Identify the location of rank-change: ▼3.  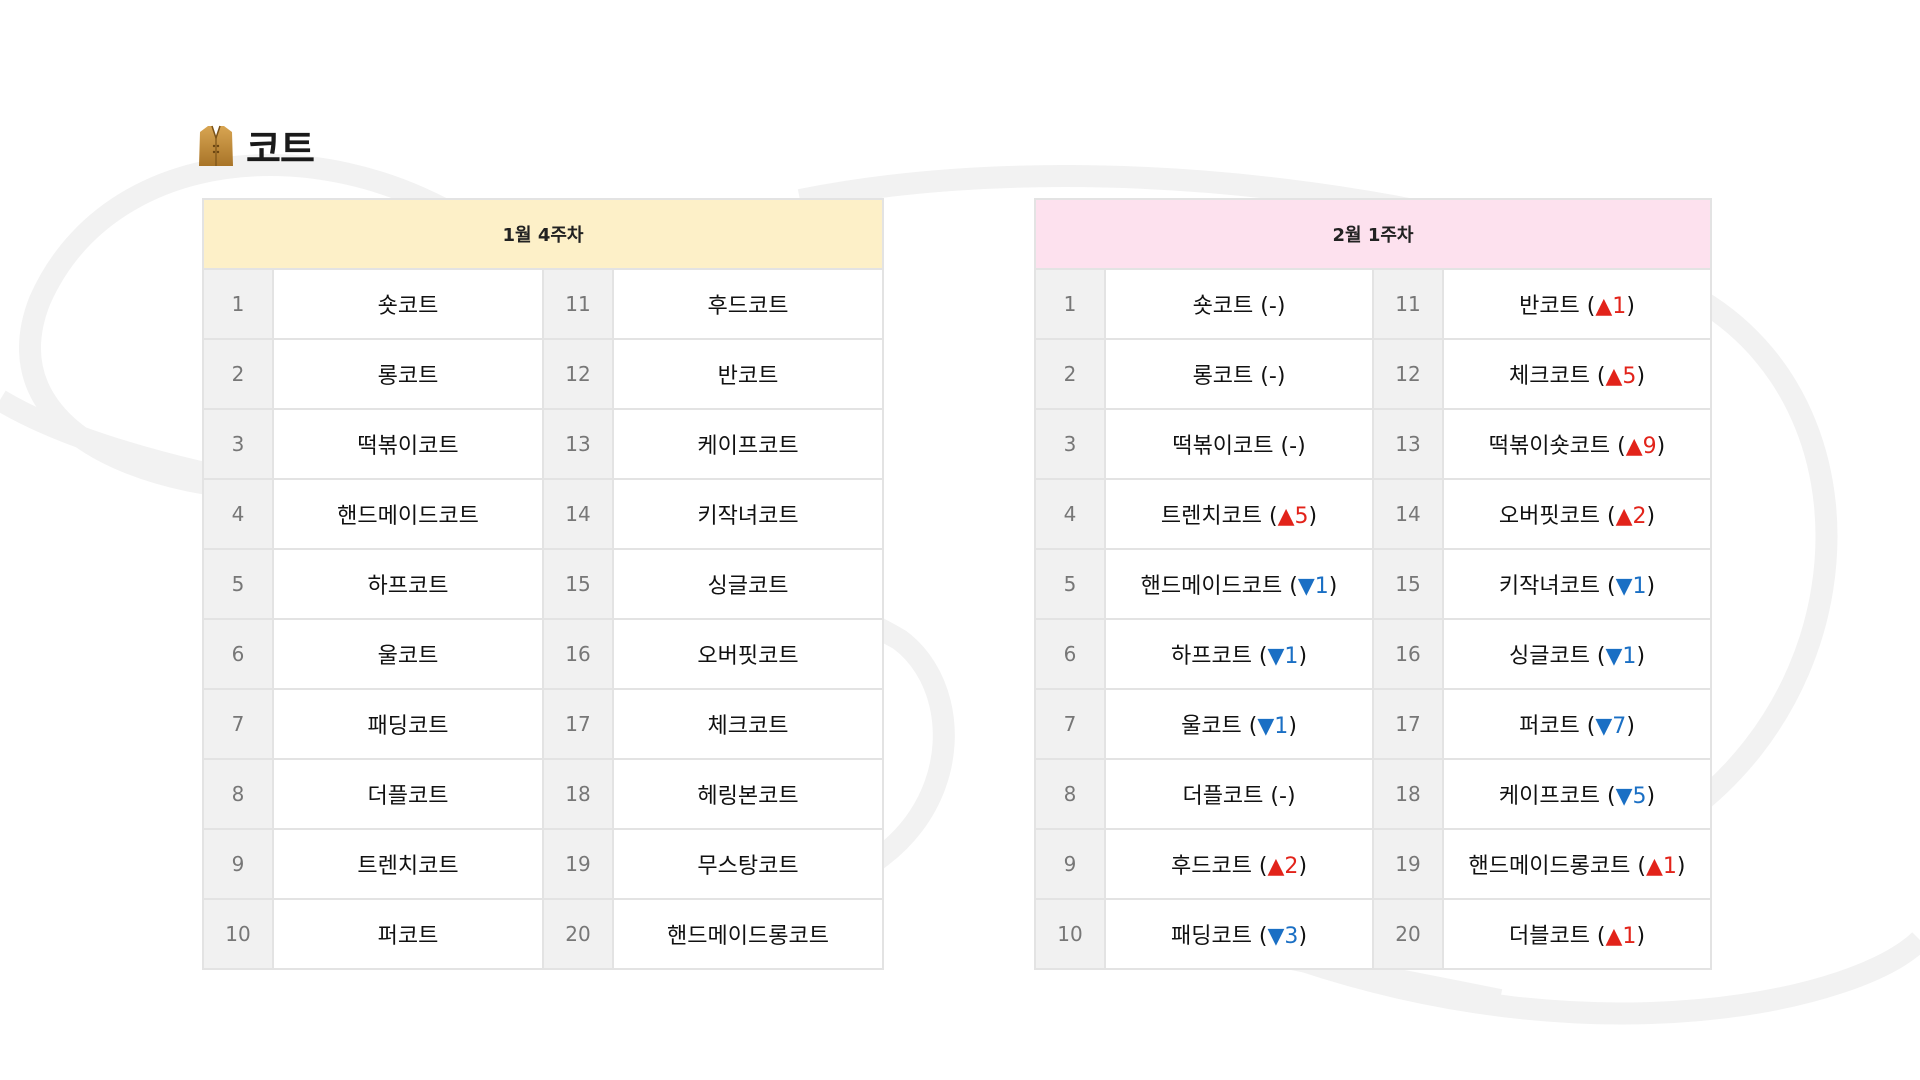
(1283, 936).